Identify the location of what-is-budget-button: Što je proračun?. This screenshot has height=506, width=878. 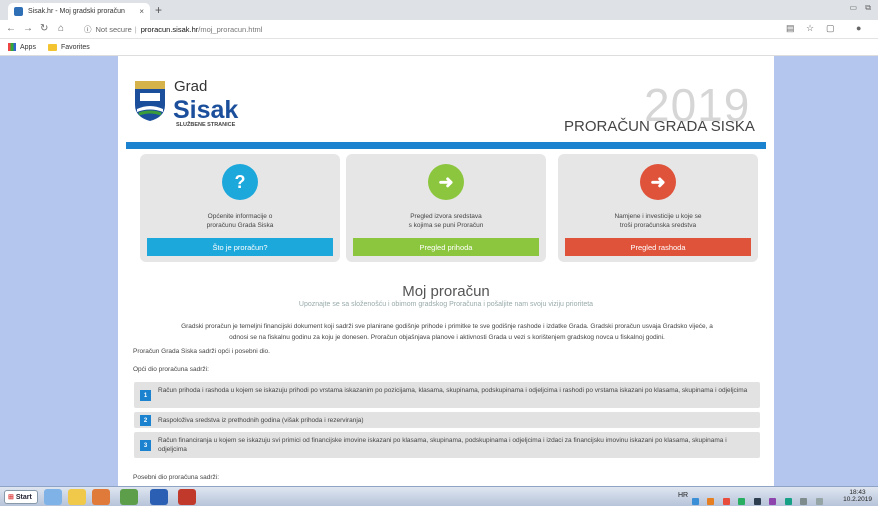
(240, 247).